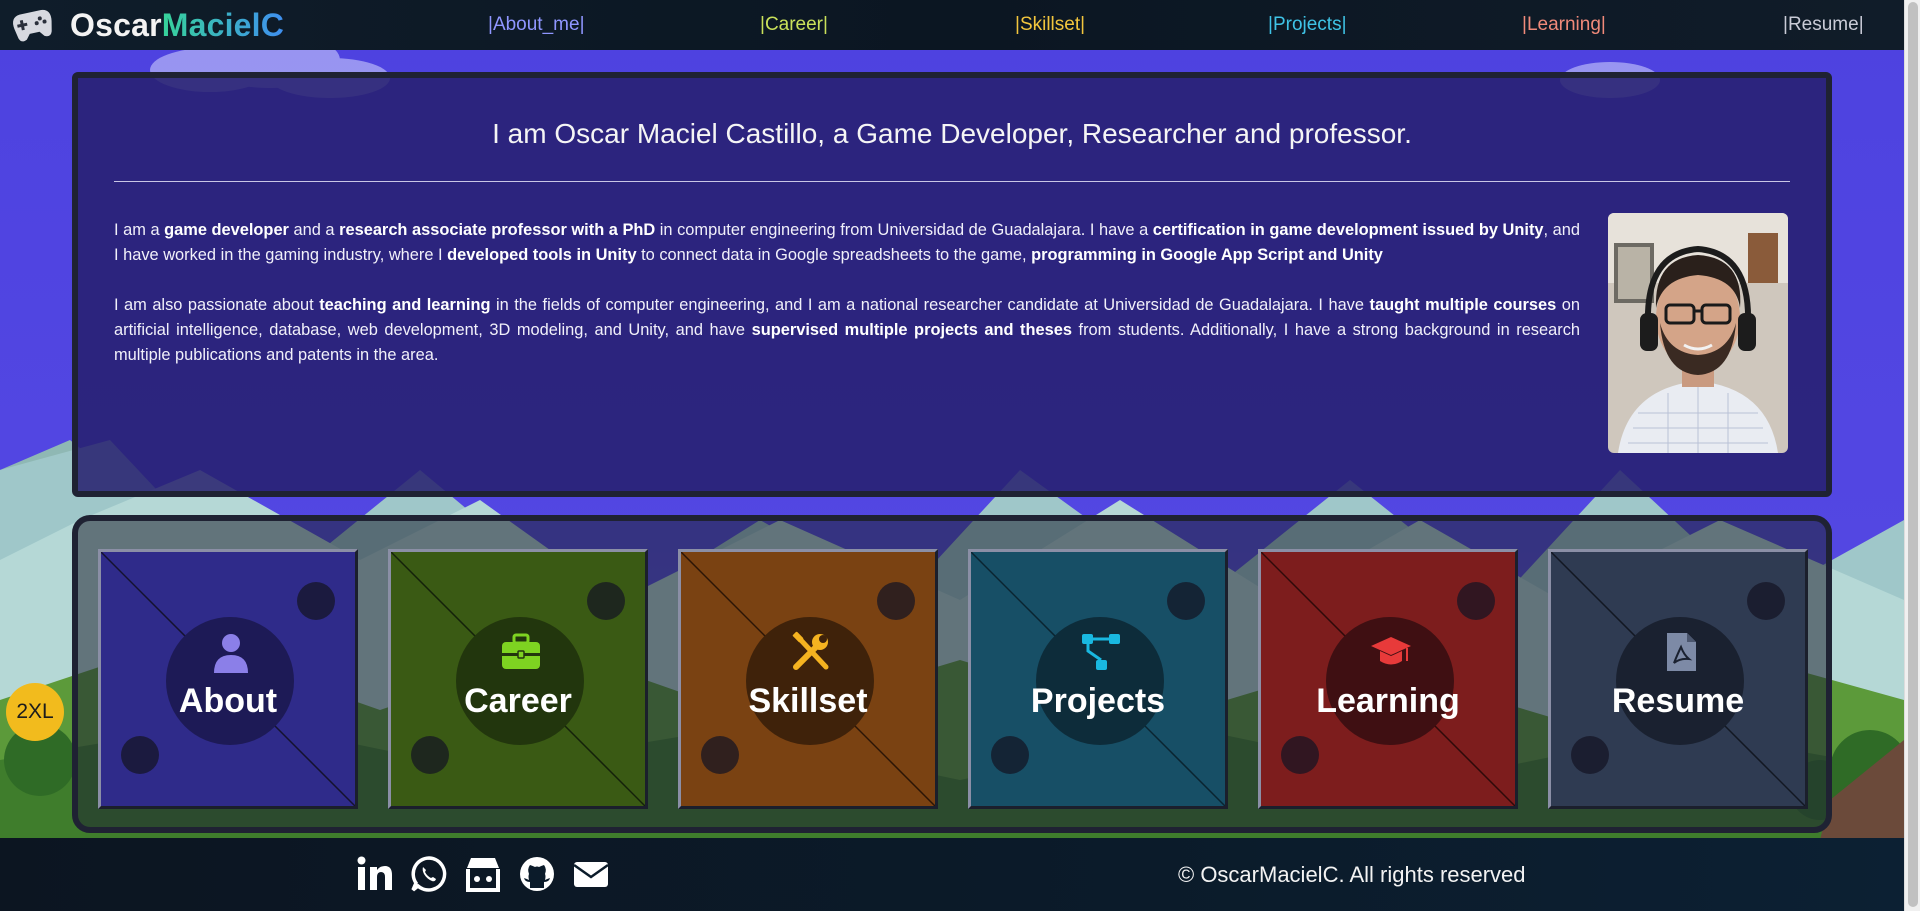  I want to click on whatsapp-icon, so click(429, 874).